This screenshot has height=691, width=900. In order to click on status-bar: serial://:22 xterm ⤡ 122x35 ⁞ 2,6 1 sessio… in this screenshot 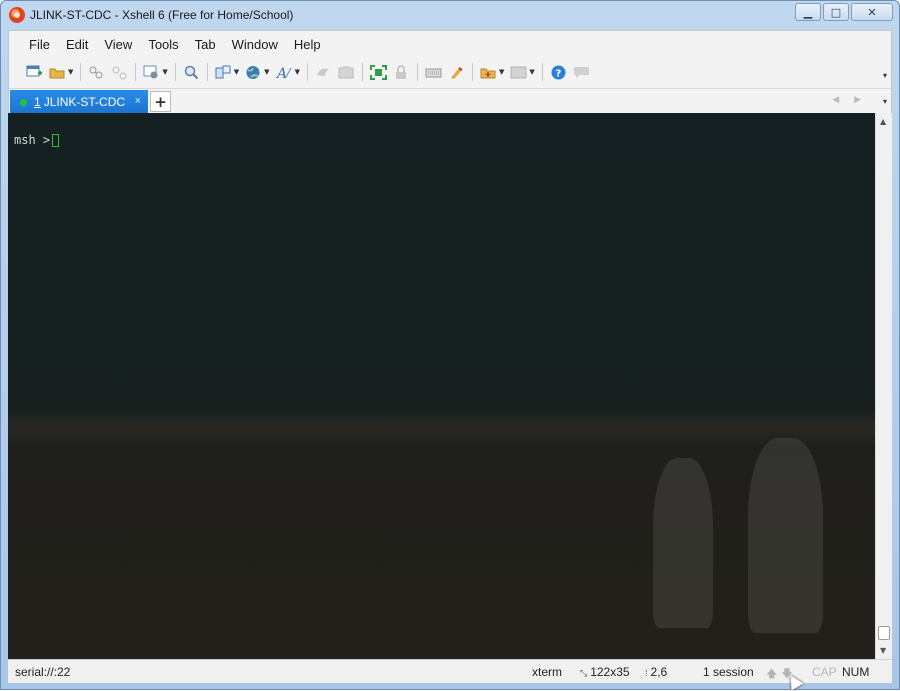, I will do `click(450, 671)`.